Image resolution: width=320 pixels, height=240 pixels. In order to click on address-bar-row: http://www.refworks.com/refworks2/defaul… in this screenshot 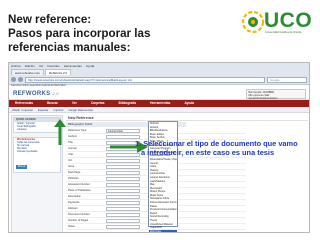, I will do `click(159, 79)`.